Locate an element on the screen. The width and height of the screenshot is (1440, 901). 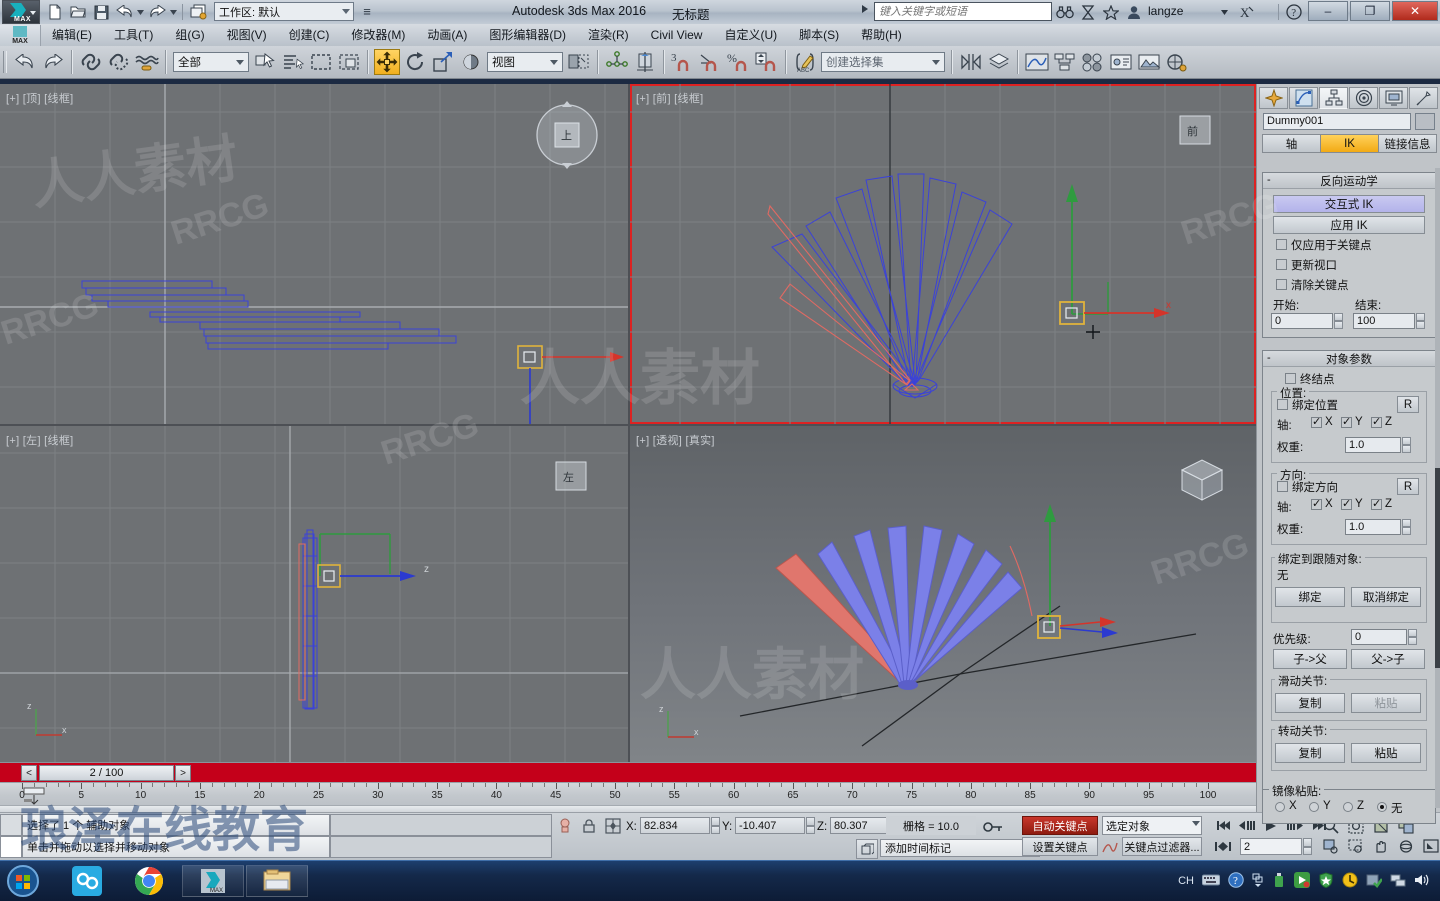
orientation-reset-button: R is located at coordinates (1408, 486).